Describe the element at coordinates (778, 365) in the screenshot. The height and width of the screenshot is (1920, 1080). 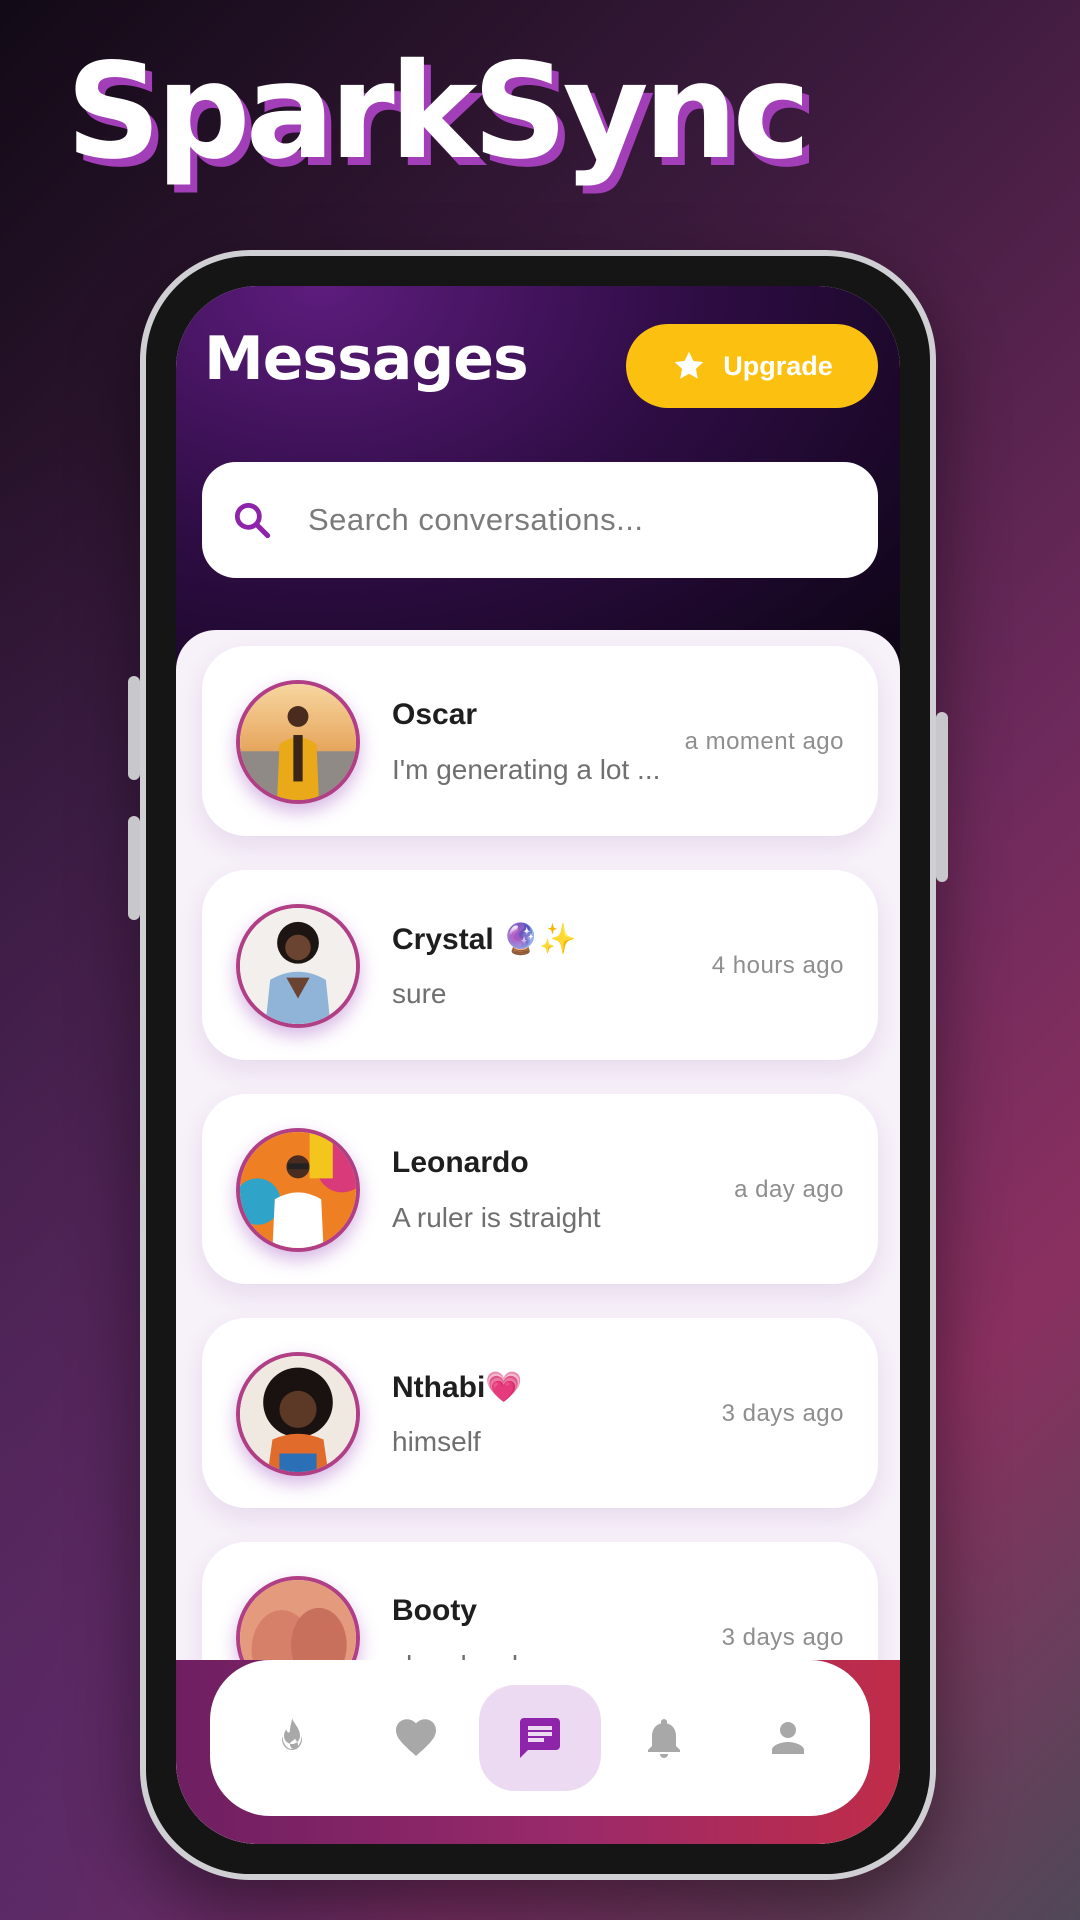
I see `upgrade-label: Upgrade` at that location.